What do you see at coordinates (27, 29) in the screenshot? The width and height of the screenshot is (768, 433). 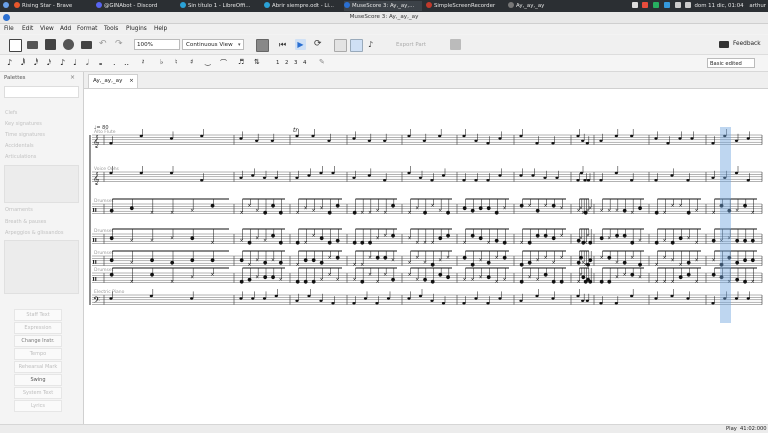 I see `menu-edit: Edit` at bounding box center [27, 29].